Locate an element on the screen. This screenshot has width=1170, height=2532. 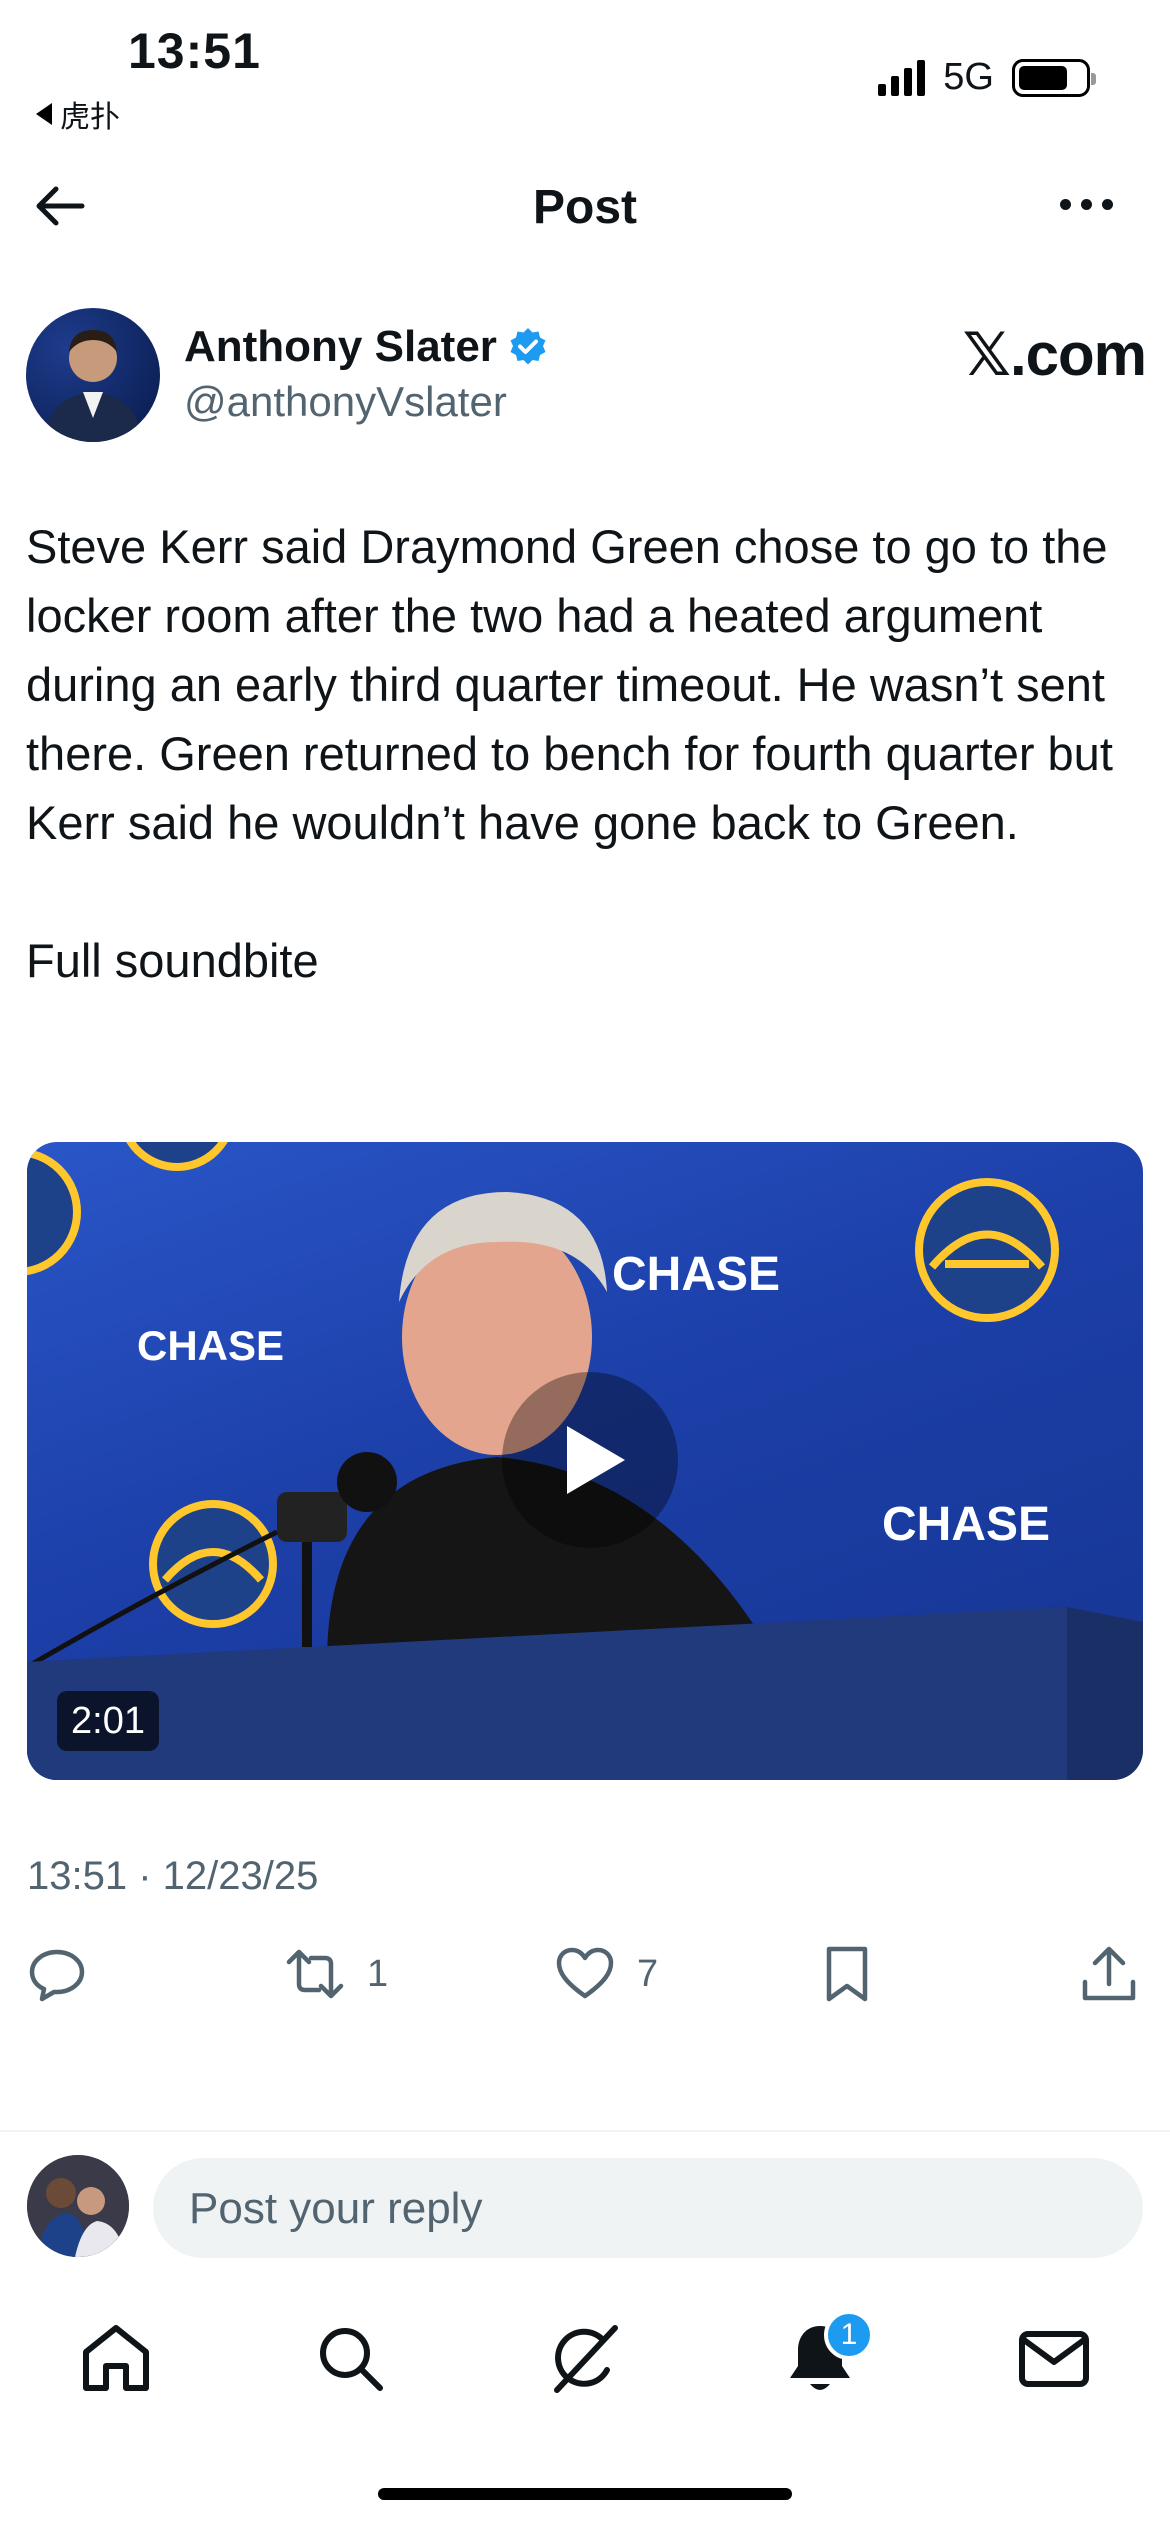
back-to-app: 虎扑 is located at coordinates (78, 114).